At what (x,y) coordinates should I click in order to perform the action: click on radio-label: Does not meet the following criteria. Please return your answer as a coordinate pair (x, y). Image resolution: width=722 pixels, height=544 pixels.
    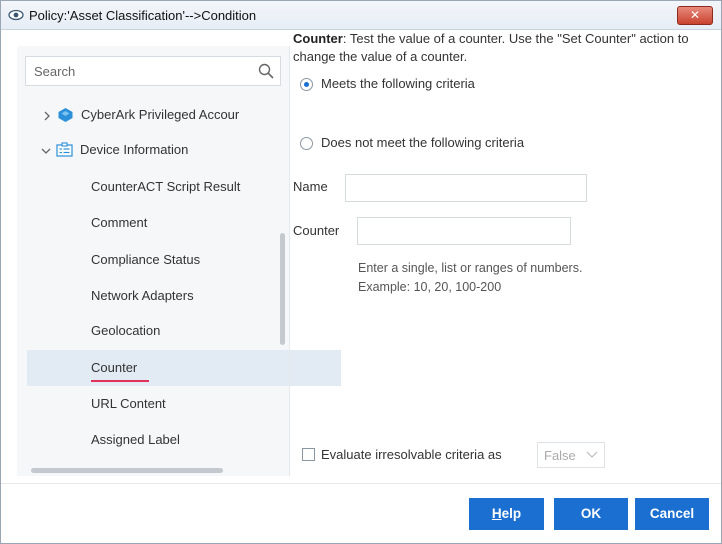
    Looking at the image, I should click on (423, 142).